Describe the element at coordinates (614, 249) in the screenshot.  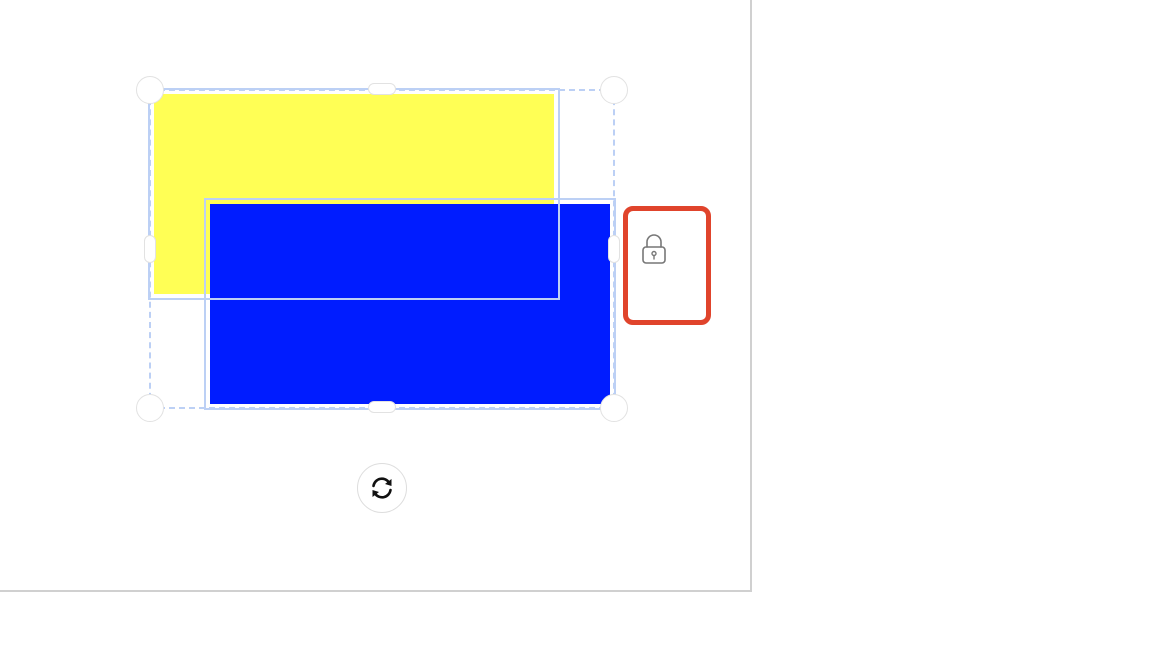
I see `resize-handle-right` at that location.